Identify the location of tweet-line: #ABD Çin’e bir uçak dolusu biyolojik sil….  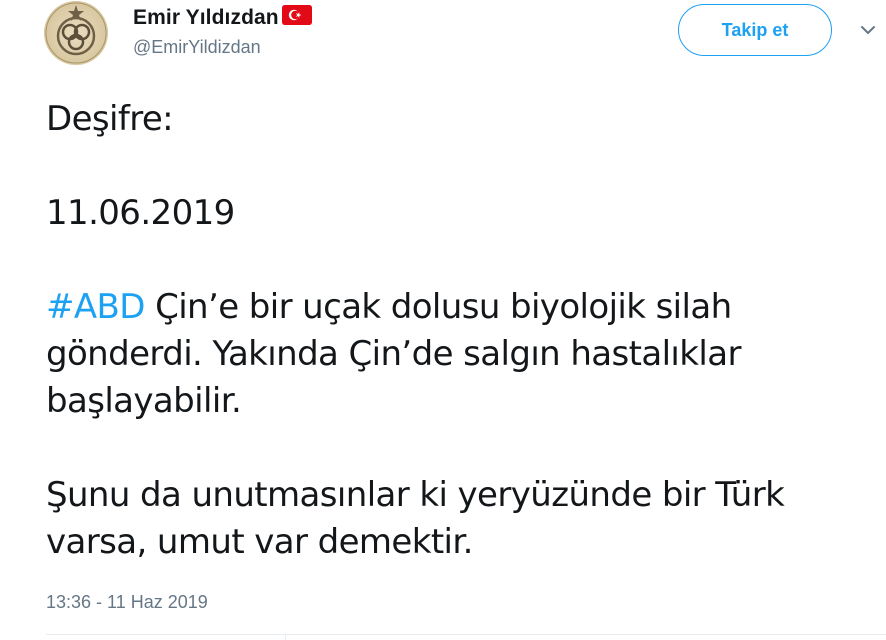
(461, 307).